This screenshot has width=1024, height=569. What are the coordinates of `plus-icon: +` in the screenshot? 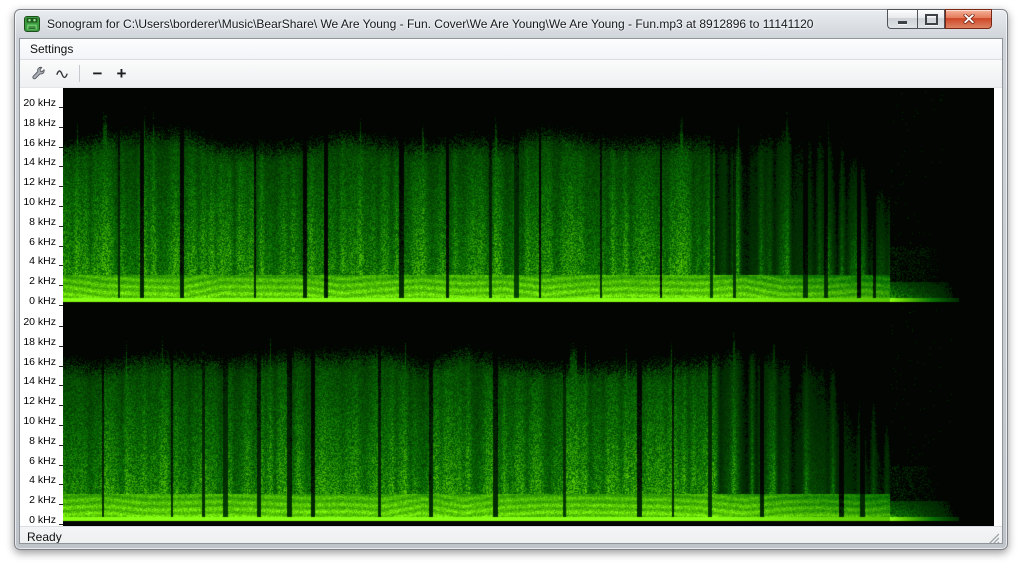 It's located at (121, 73).